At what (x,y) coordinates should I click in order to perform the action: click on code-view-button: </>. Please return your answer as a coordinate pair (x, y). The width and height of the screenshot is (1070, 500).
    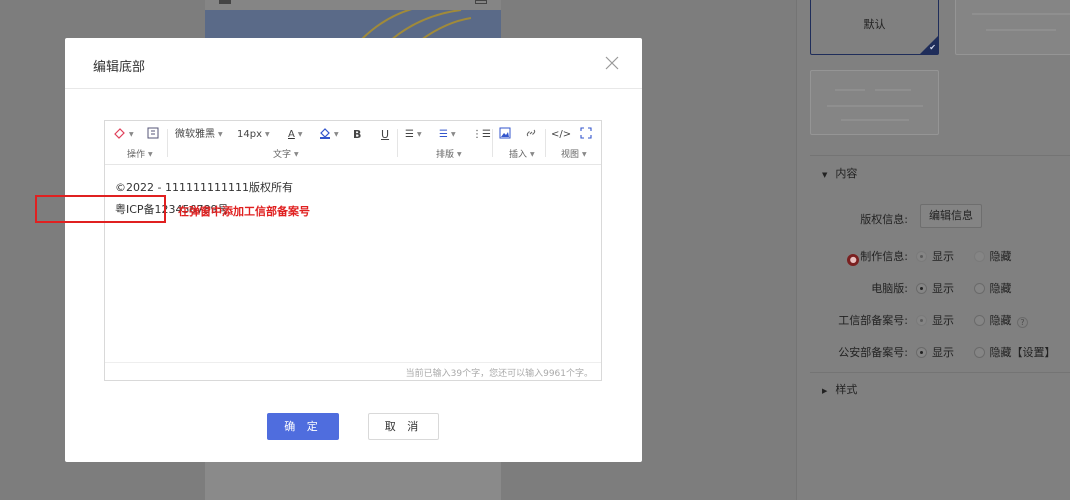
    Looking at the image, I should click on (561, 135).